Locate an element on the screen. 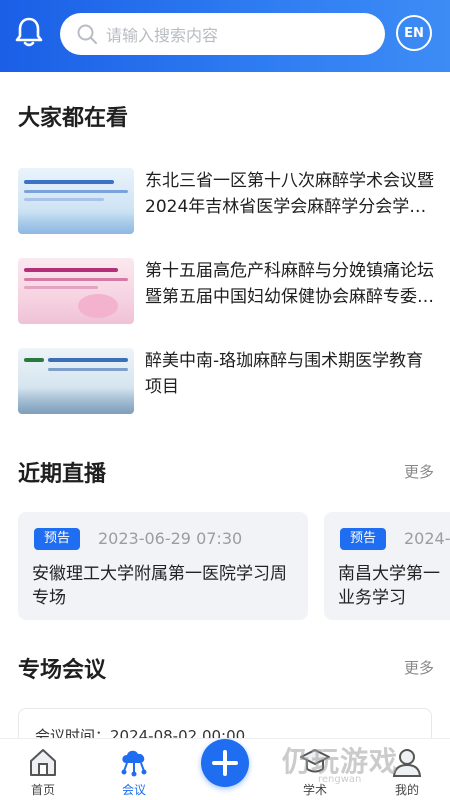 The height and width of the screenshot is (800, 450). watermark-subtext: rengwan is located at coordinates (340, 779).